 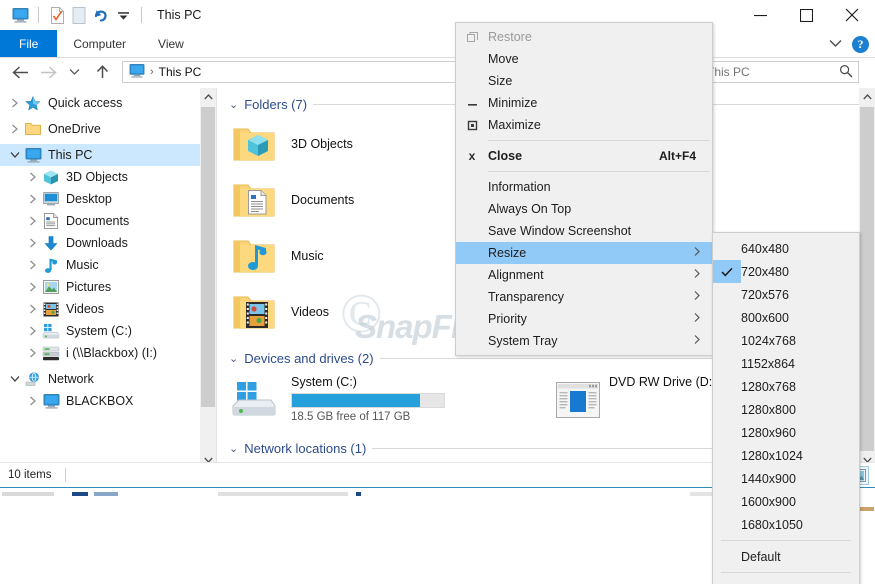 I want to click on address-bar: › This PC This PC, so click(x=437, y=72).